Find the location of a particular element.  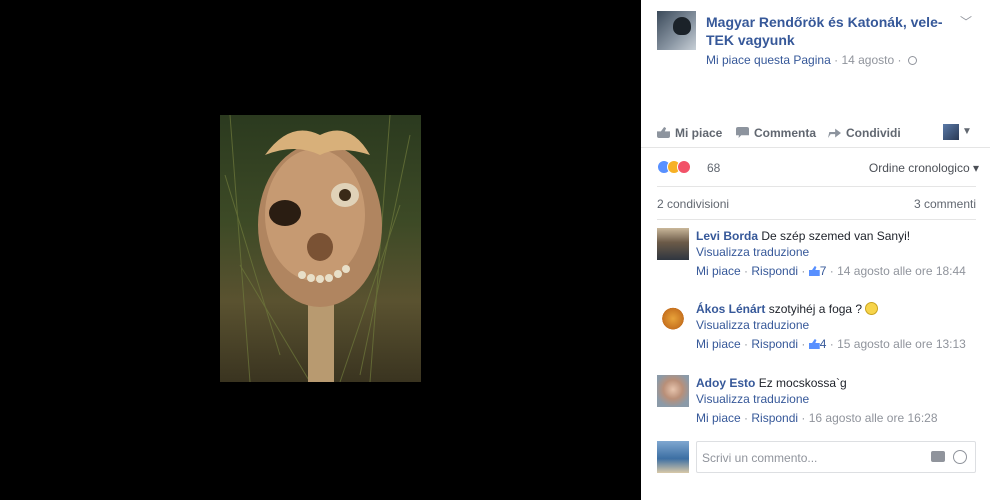

emoji-icon is located at coordinates (960, 457).